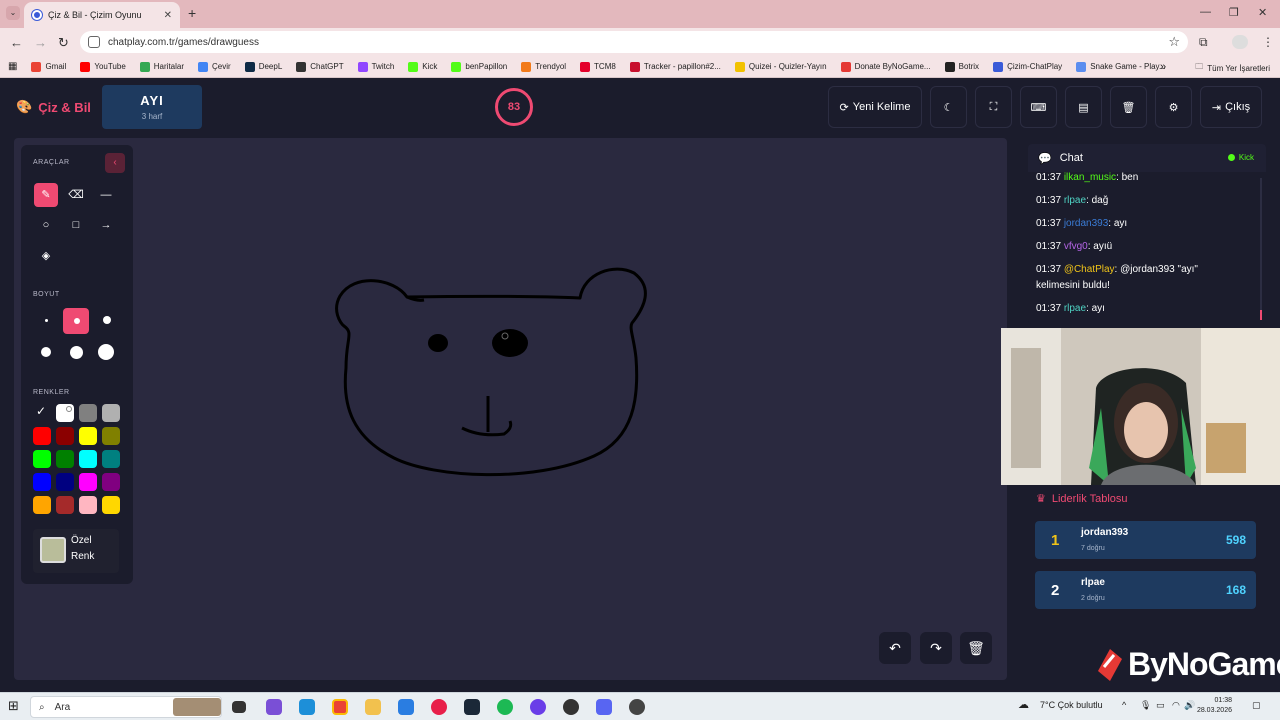  I want to click on wifi-icon: ◠, so click(1176, 705).